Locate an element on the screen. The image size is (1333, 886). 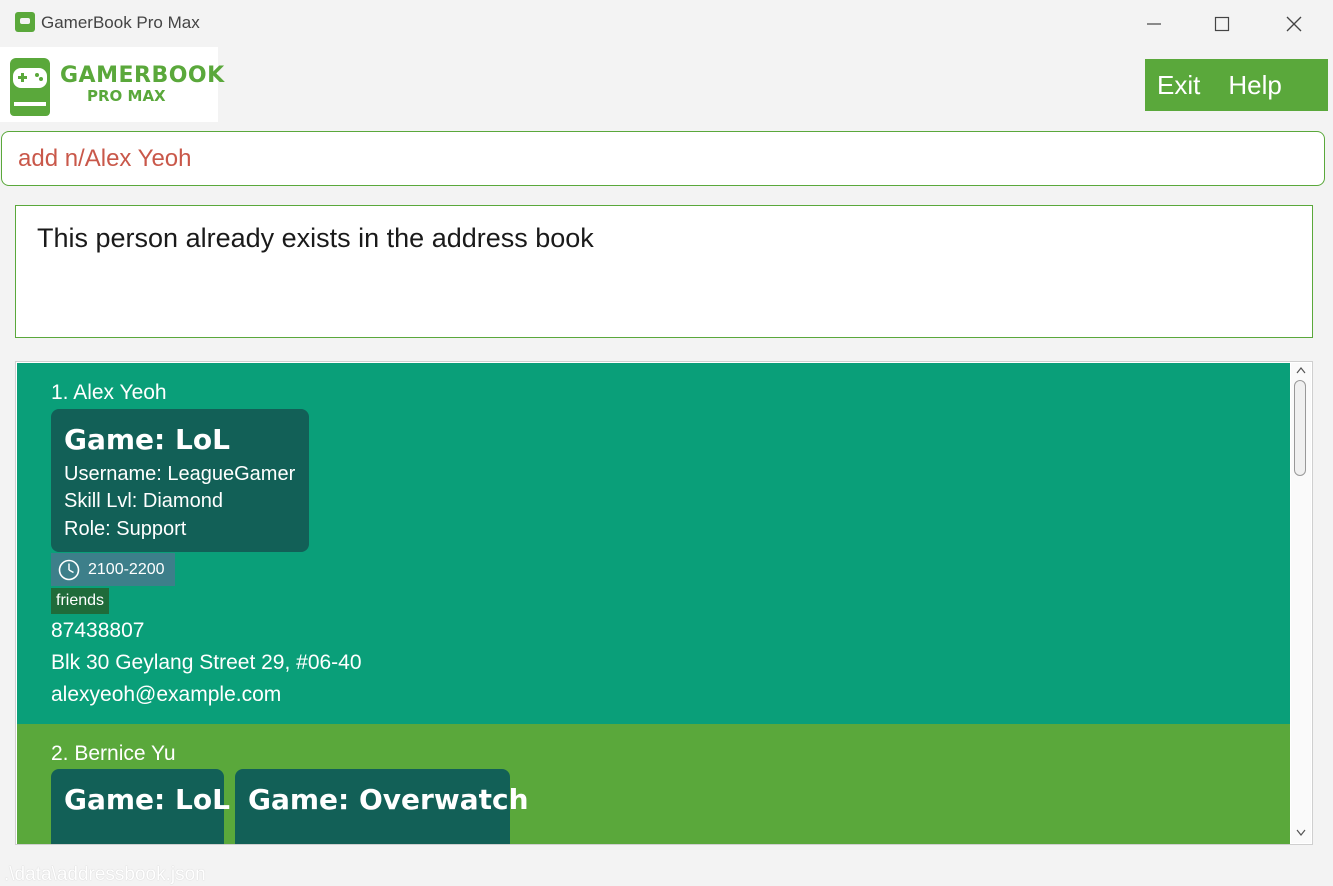
scroll-thumb is located at coordinates (1300, 428).